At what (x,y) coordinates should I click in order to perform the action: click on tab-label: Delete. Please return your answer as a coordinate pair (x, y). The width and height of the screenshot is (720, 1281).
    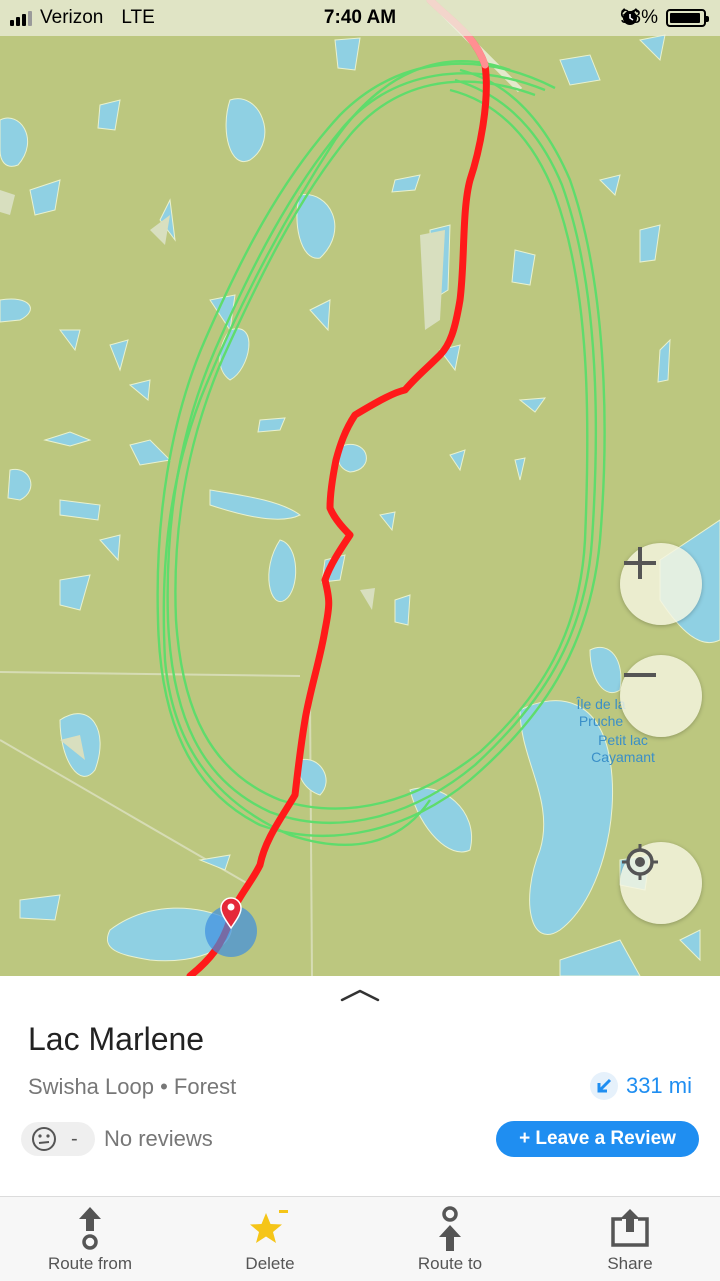
    Looking at the image, I should click on (270, 1263).